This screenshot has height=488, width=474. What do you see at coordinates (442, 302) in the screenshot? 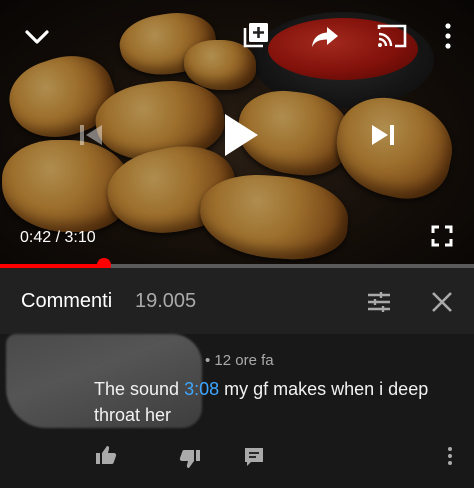
I see `close-icon` at bounding box center [442, 302].